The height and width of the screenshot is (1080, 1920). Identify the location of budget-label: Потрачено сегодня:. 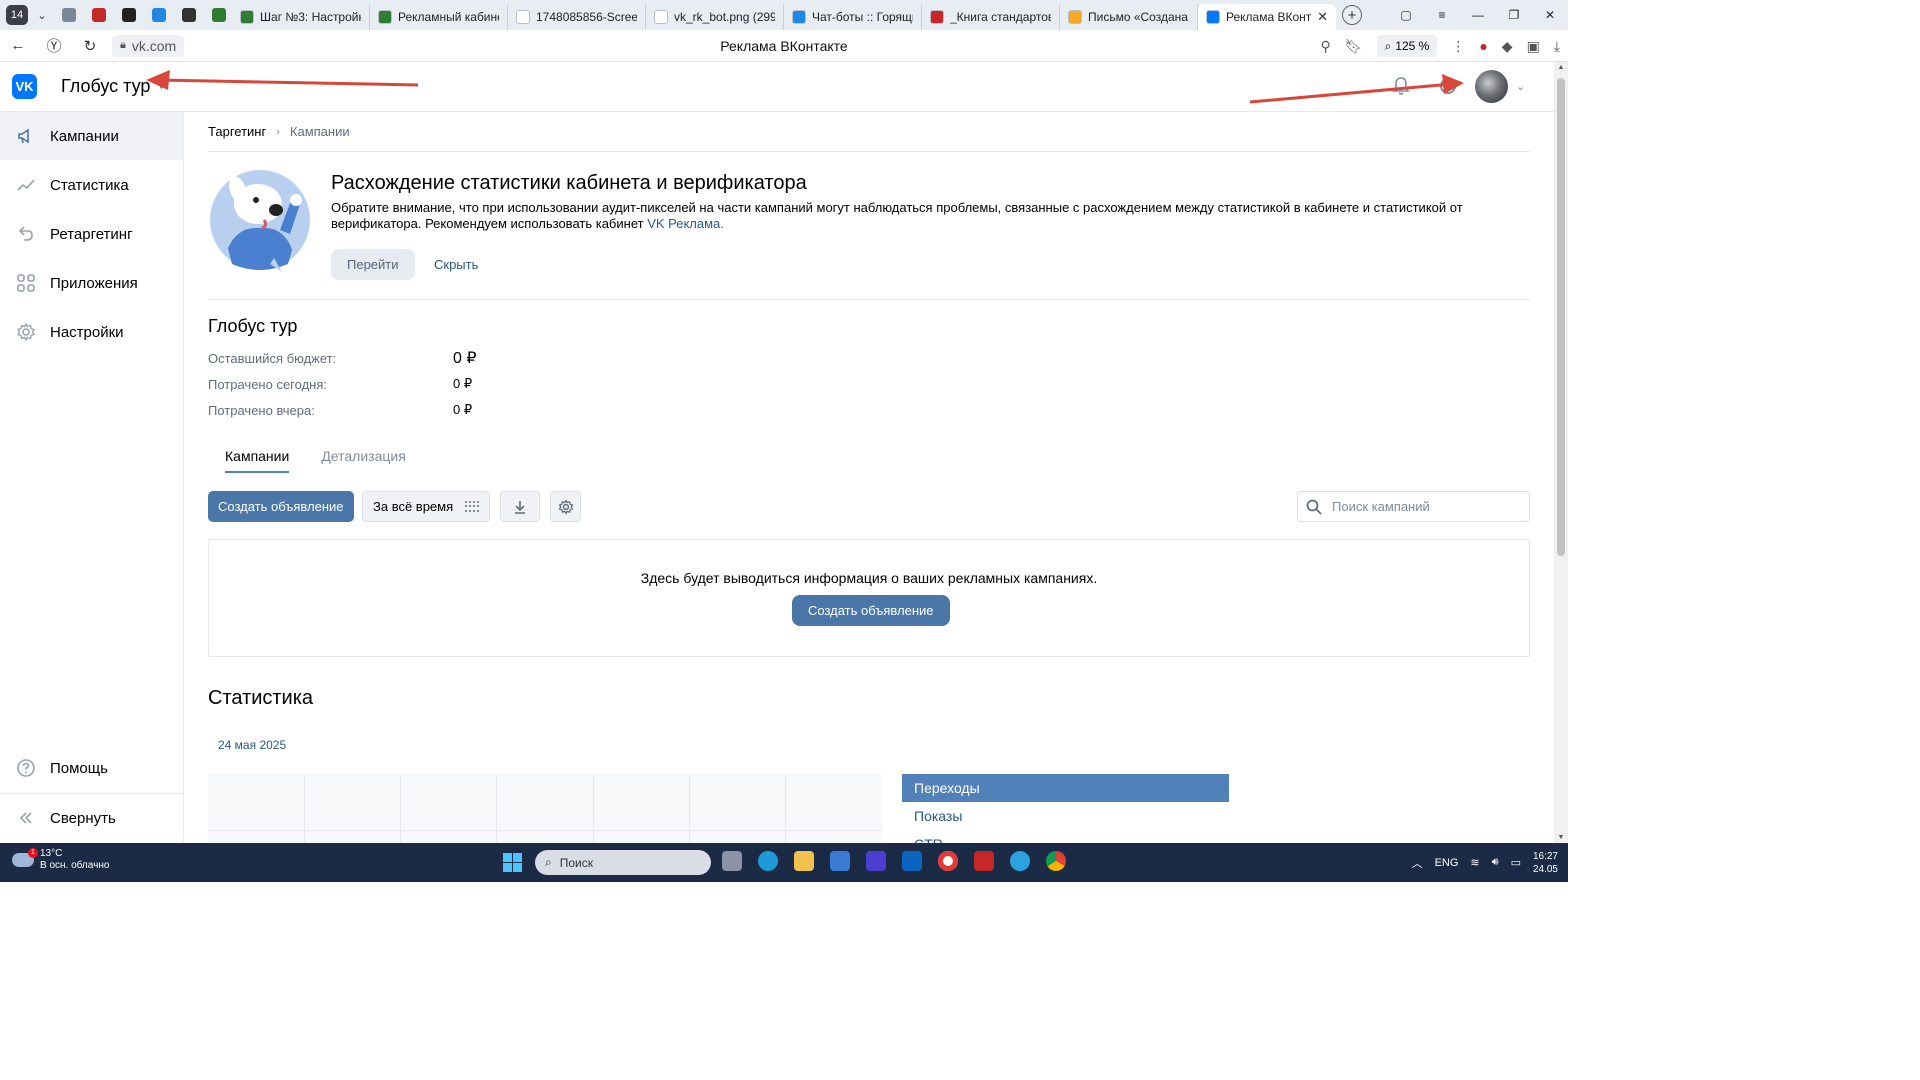
(267, 384).